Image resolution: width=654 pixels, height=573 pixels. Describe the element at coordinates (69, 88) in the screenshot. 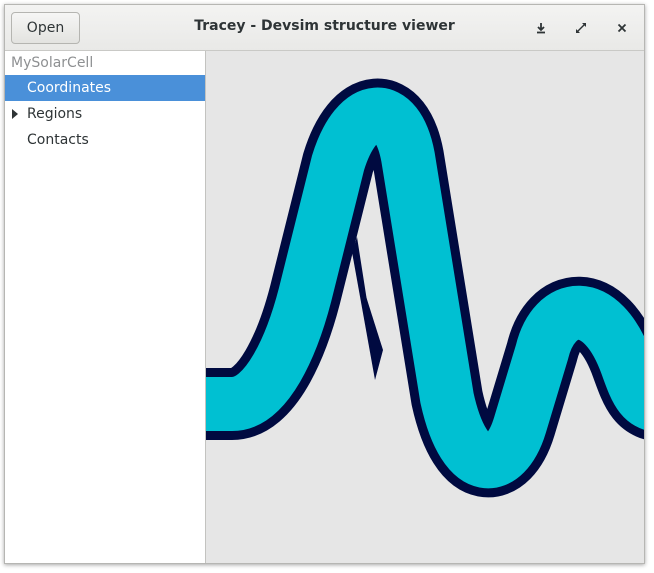

I see `tree-item-label: Coordinates` at that location.